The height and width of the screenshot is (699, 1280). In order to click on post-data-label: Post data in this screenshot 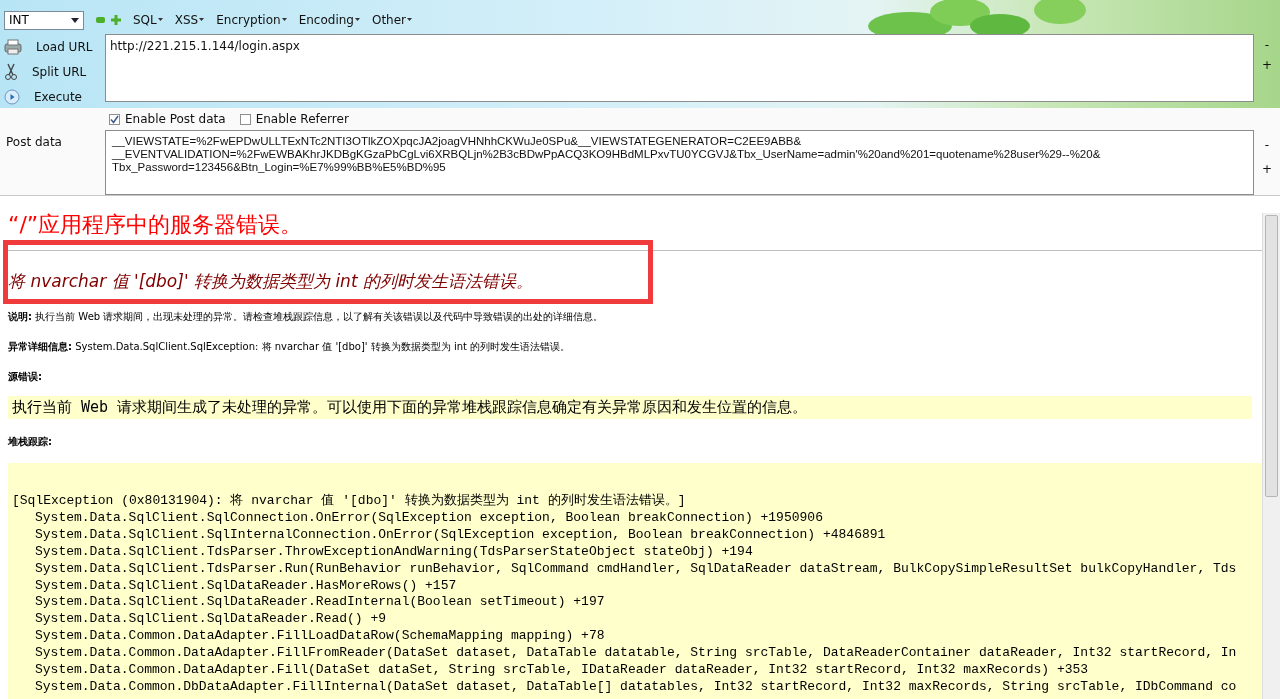, I will do `click(34, 142)`.